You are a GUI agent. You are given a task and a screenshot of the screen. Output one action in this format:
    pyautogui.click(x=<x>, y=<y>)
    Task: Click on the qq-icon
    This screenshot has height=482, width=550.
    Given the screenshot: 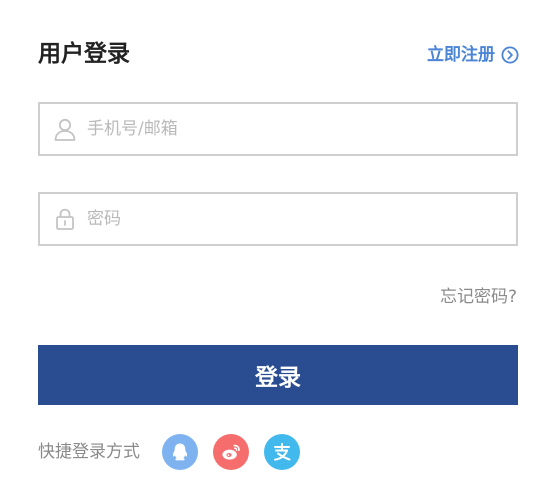 What is the action you would take?
    pyautogui.click(x=180, y=452)
    